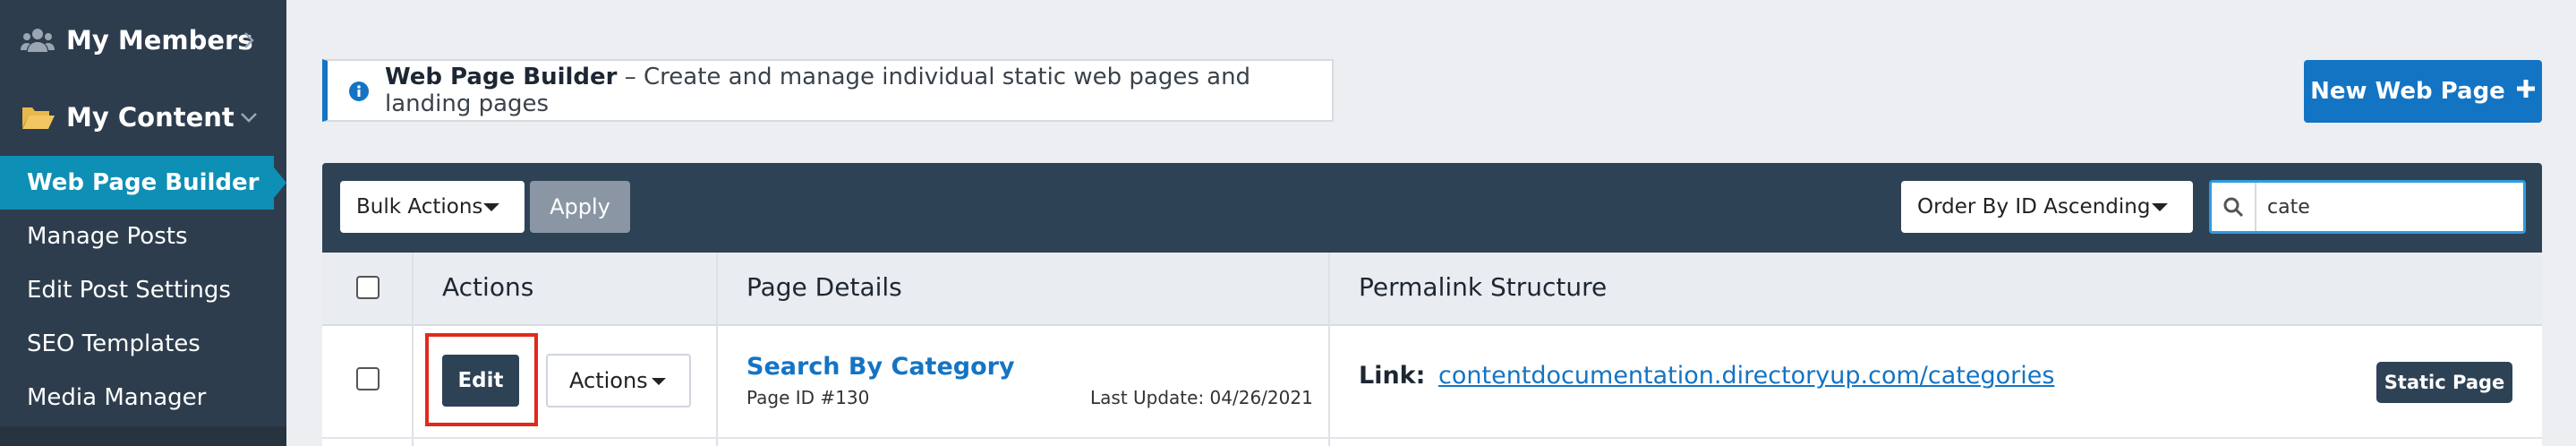  I want to click on permalink-label: Link:, so click(1392, 376).